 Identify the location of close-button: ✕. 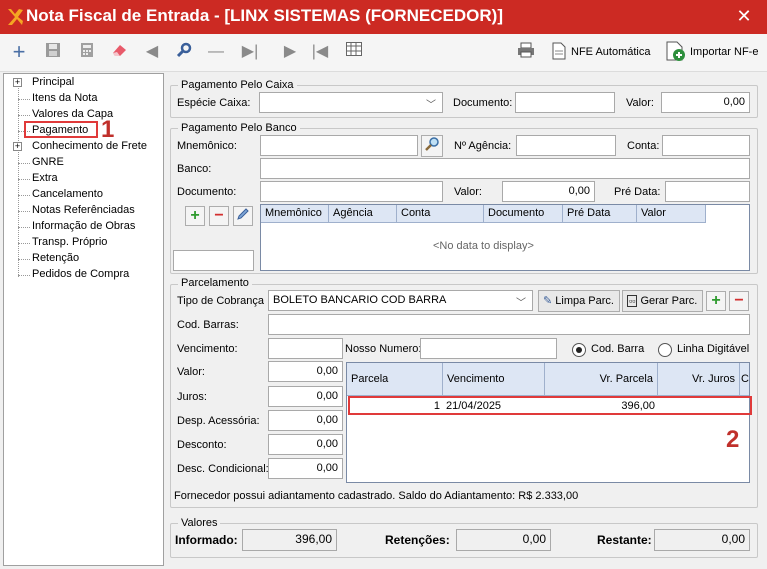
(744, 16).